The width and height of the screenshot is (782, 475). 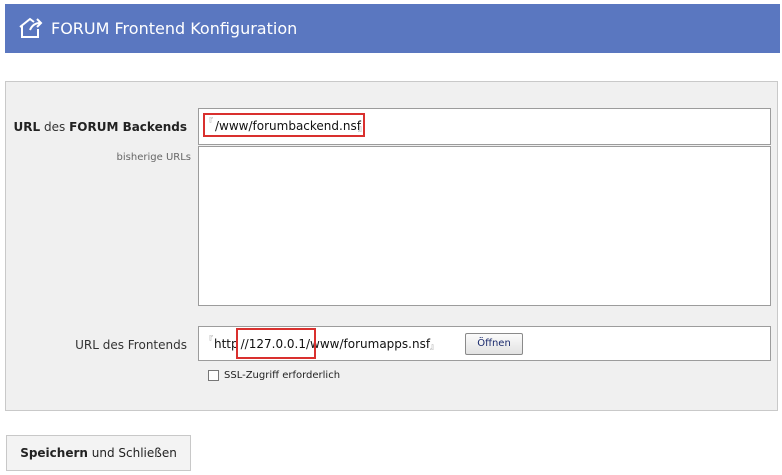 What do you see at coordinates (494, 344) in the screenshot?
I see `open-button: Öffnen` at bounding box center [494, 344].